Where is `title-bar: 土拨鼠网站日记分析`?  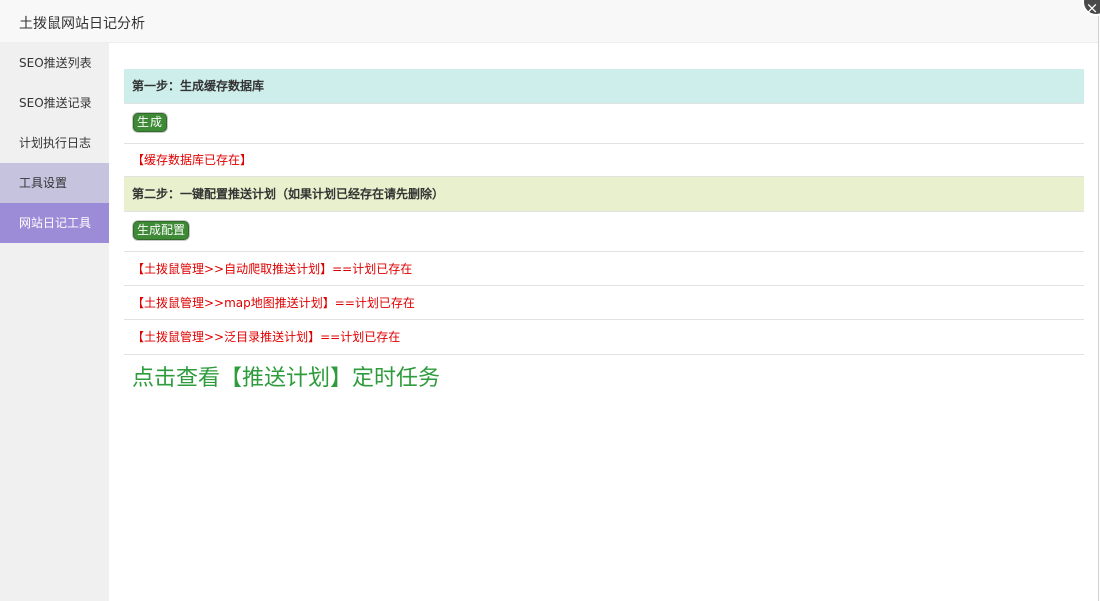
title-bar: 土拨鼠网站日记分析 is located at coordinates (549, 21).